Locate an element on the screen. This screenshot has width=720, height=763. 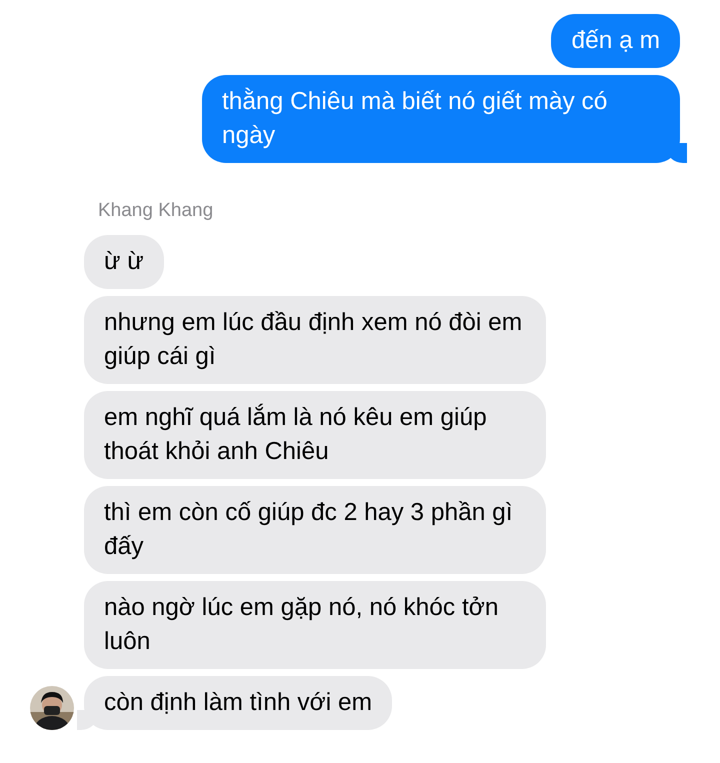
sender-name: Khang Khang is located at coordinates (155, 211).